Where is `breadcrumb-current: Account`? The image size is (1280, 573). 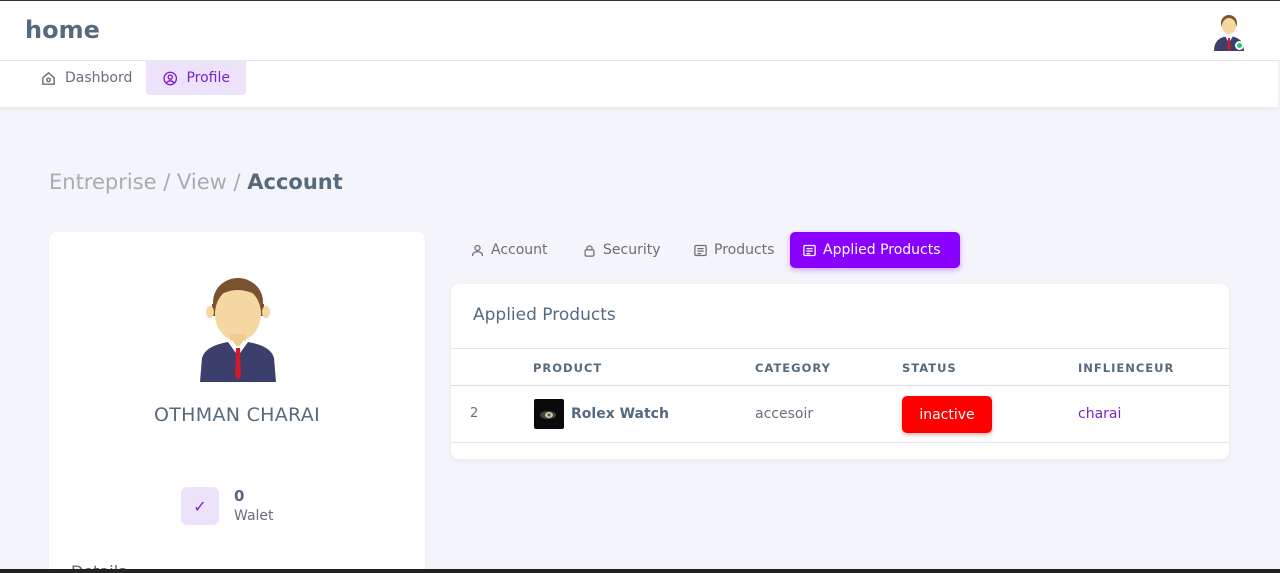 breadcrumb-current: Account is located at coordinates (295, 182).